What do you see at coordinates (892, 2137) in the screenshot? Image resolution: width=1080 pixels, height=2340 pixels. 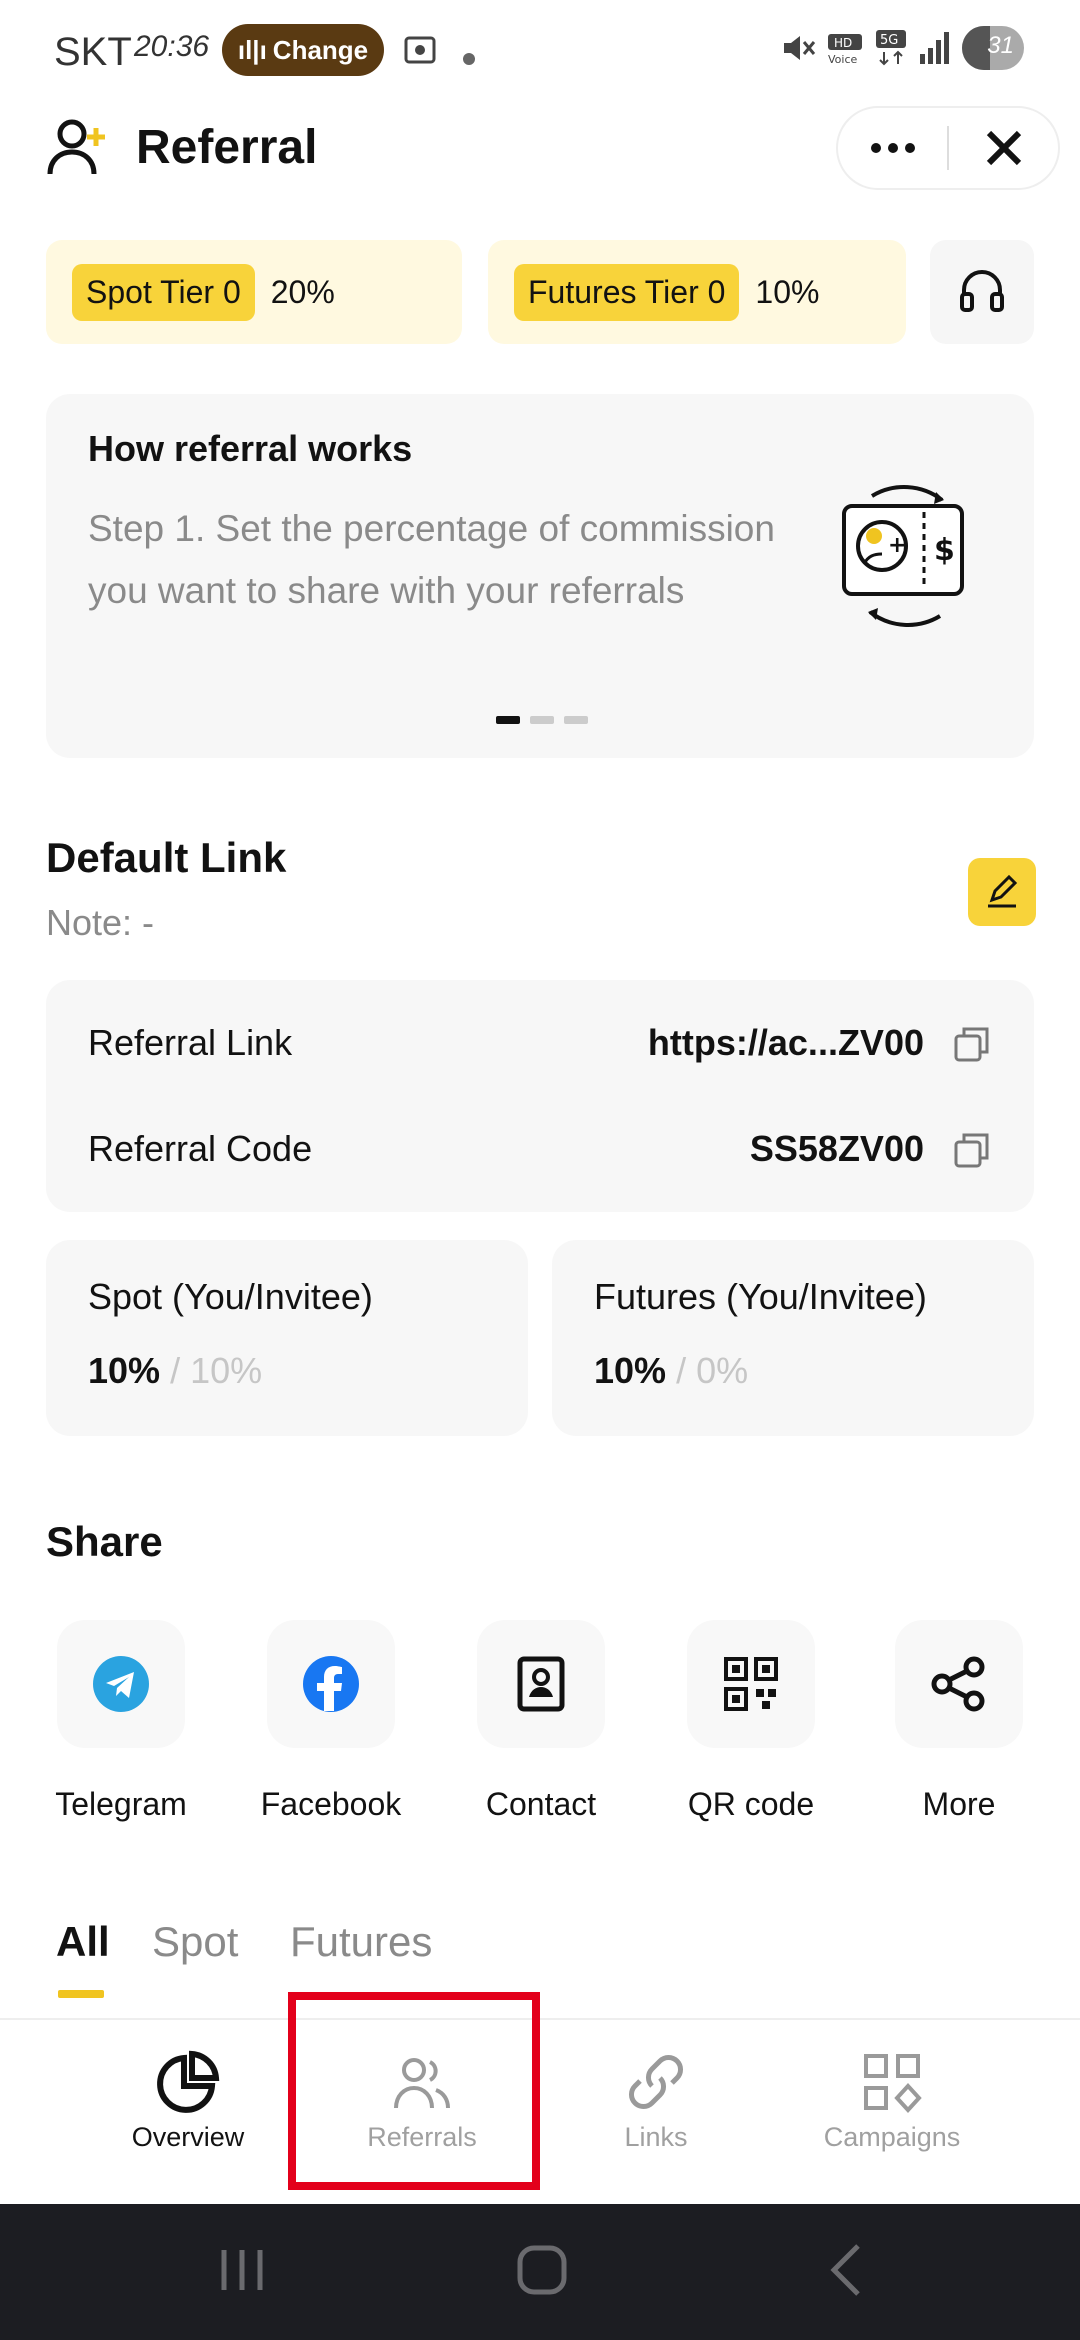 I see `nav-label: Campaigns` at bounding box center [892, 2137].